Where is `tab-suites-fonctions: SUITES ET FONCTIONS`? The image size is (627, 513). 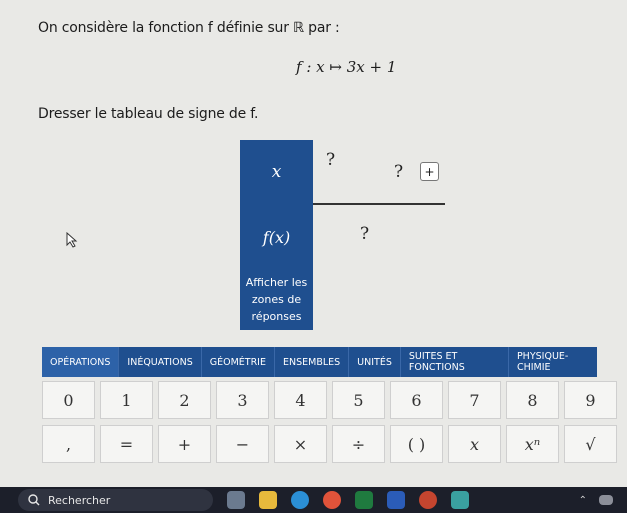 tab-suites-fonctions: SUITES ET FONCTIONS is located at coordinates (455, 362).